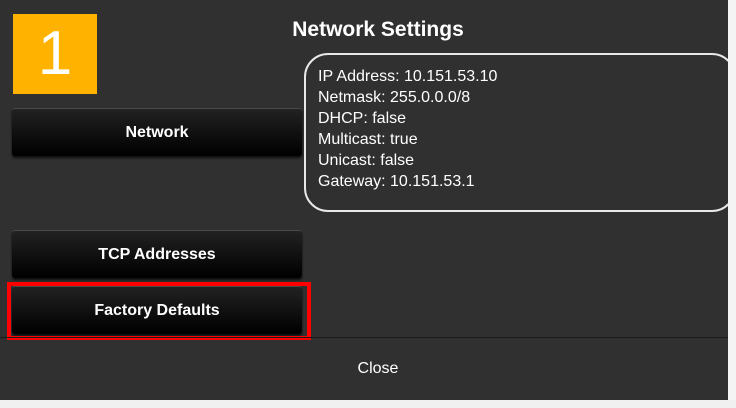  Describe the element at coordinates (157, 310) in the screenshot. I see `factory-defaults-button: Factory Defaults` at that location.